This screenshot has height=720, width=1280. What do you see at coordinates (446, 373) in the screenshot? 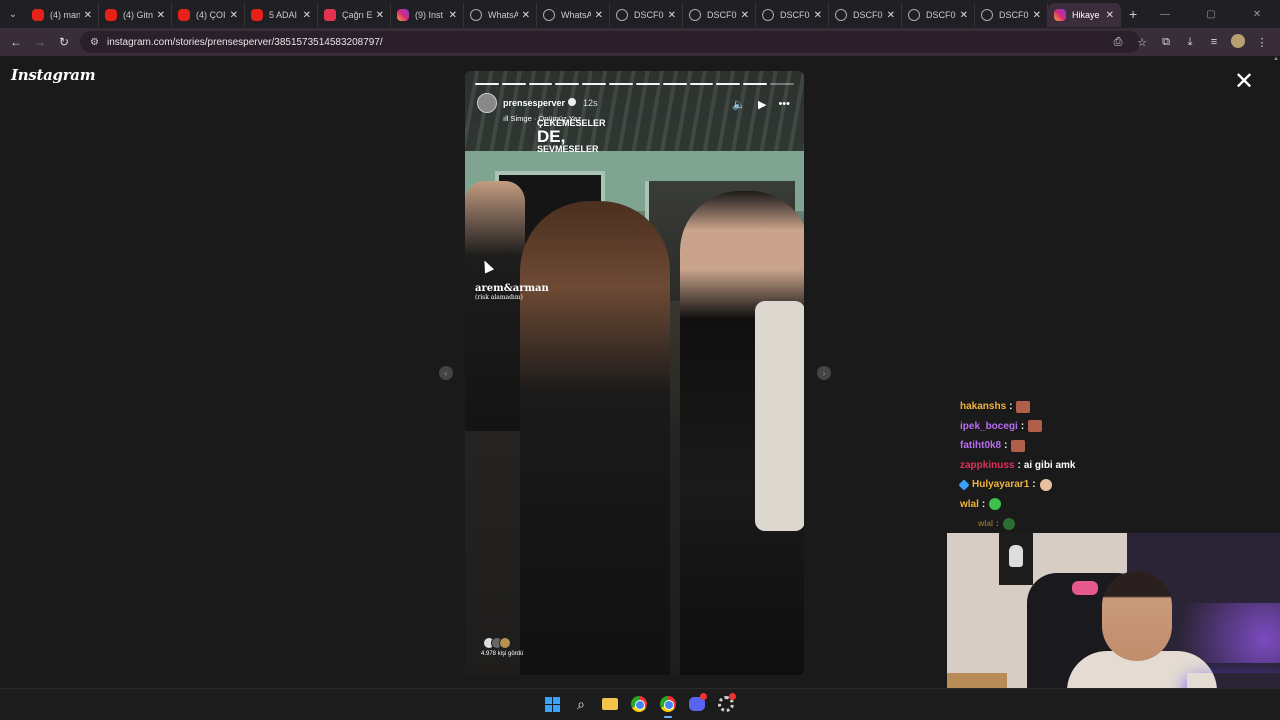
I see `previous-story-icon: ‹` at bounding box center [446, 373].